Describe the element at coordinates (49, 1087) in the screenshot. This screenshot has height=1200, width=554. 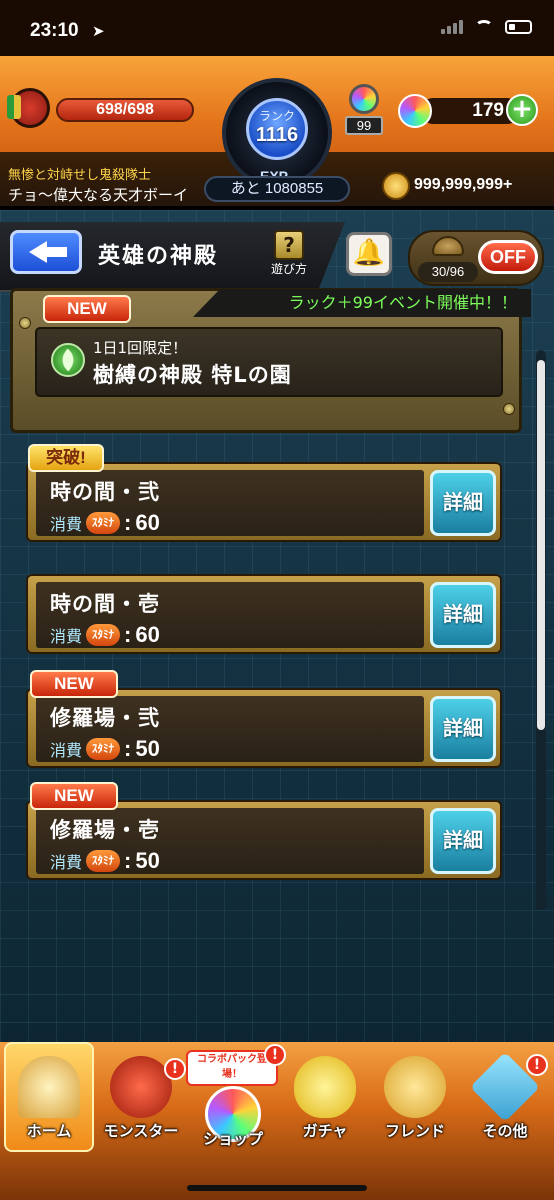
I see `home-gate-icon` at that location.